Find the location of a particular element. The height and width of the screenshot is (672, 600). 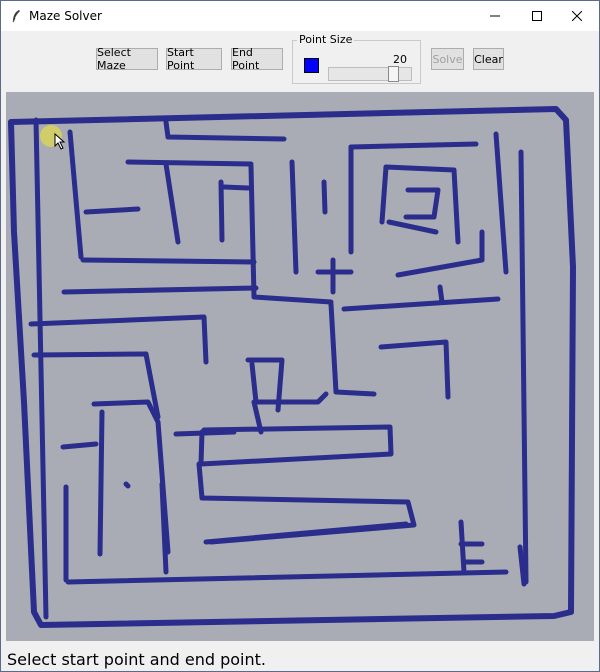

solve-button: Solve is located at coordinates (447, 59).